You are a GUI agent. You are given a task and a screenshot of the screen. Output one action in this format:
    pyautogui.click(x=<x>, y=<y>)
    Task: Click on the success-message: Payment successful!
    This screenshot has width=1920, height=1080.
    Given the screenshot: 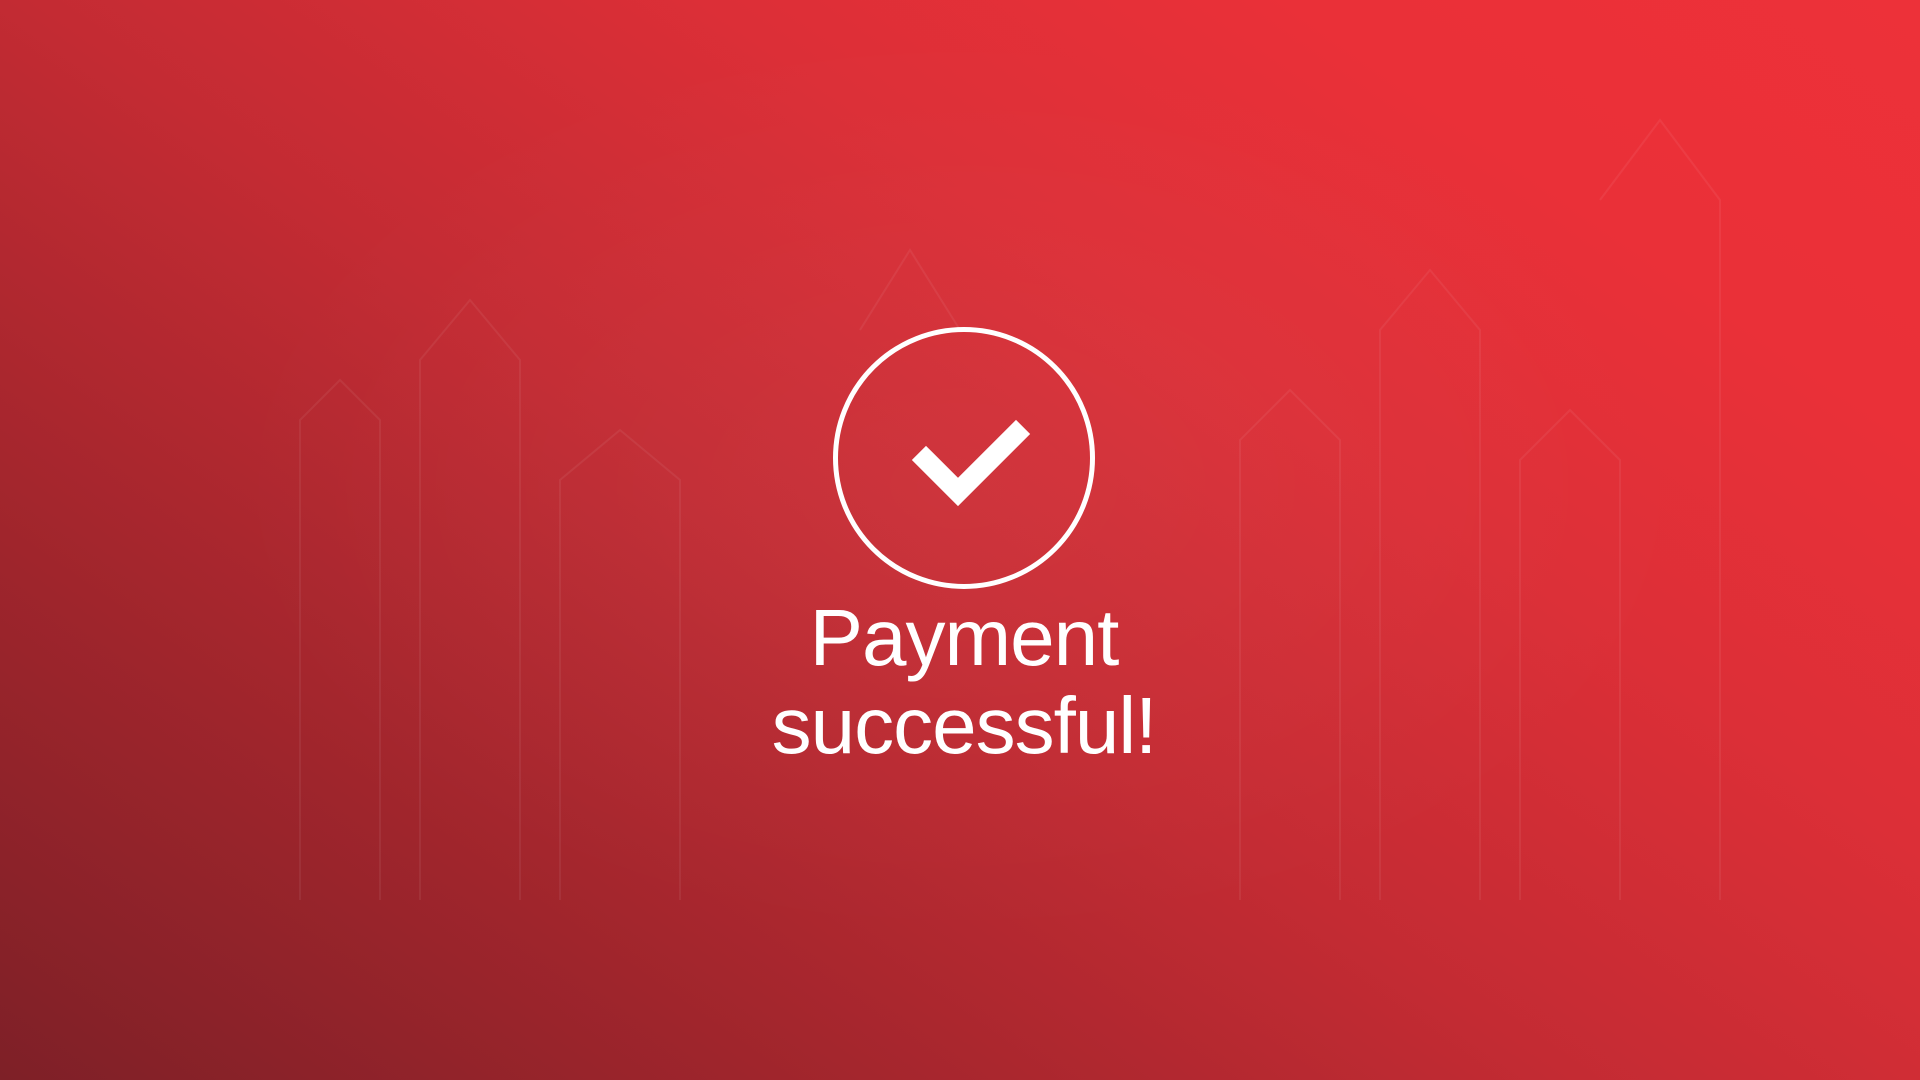 What is the action you would take?
    pyautogui.click(x=964, y=682)
    